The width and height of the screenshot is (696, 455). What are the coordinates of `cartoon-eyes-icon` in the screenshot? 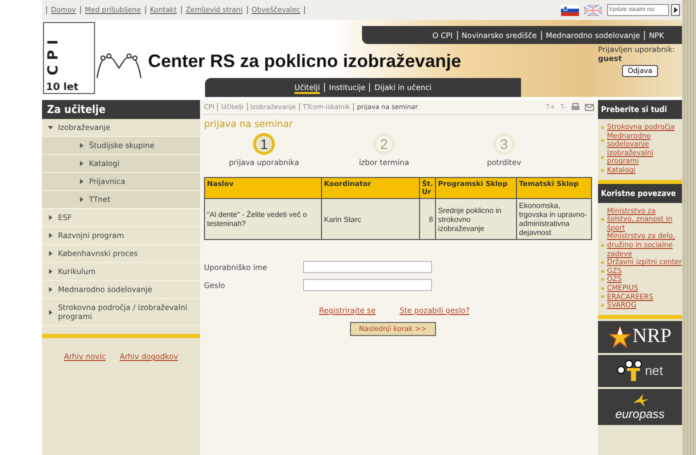 It's located at (629, 371).